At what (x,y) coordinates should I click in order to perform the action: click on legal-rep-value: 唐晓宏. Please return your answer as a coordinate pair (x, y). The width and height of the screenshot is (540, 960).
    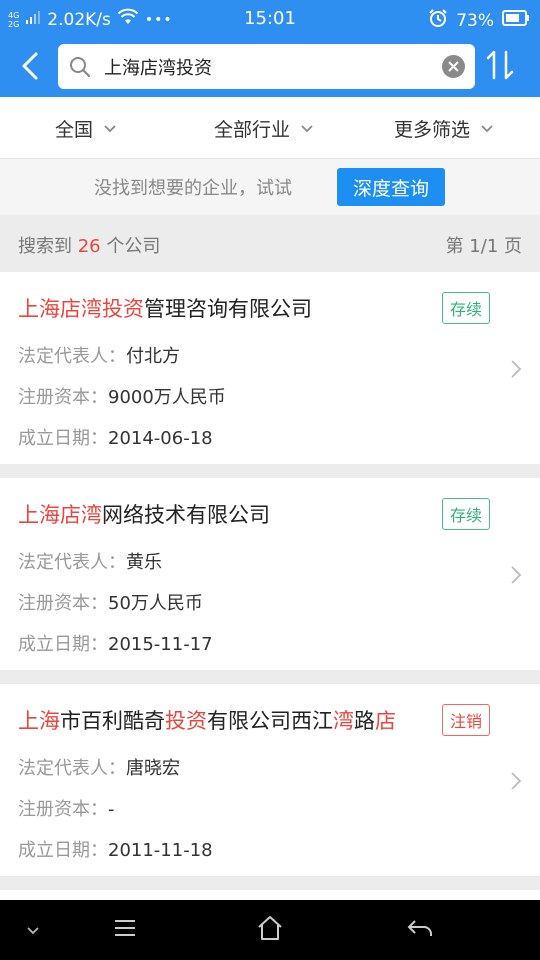
    Looking at the image, I should click on (153, 768).